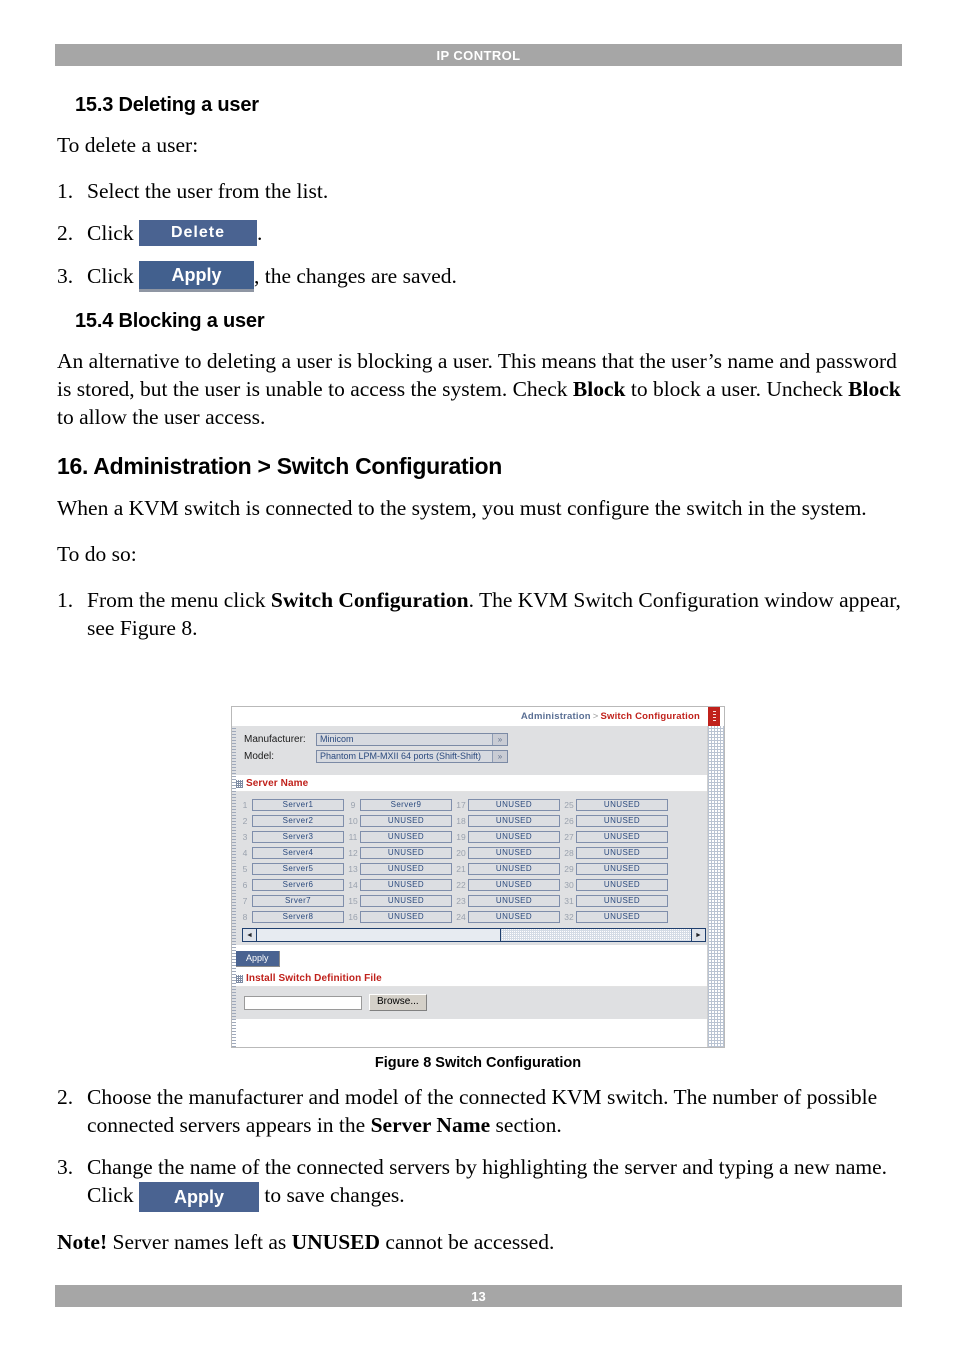 This screenshot has height=1355, width=954. I want to click on server-index: 20, so click(461, 853).